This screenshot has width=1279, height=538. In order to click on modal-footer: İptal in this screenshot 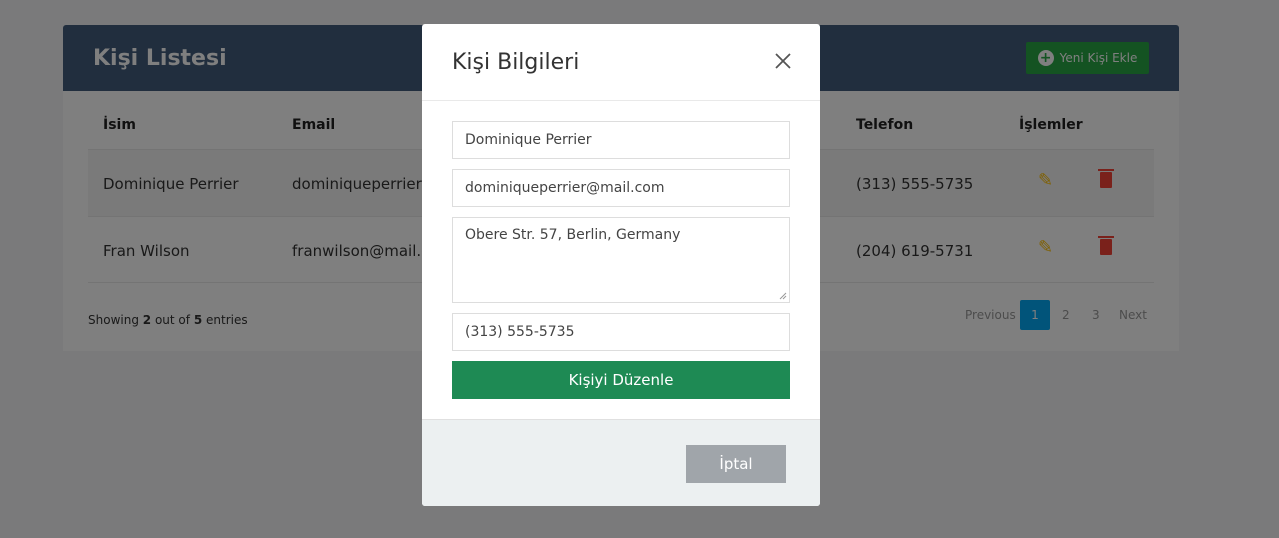, I will do `click(621, 462)`.